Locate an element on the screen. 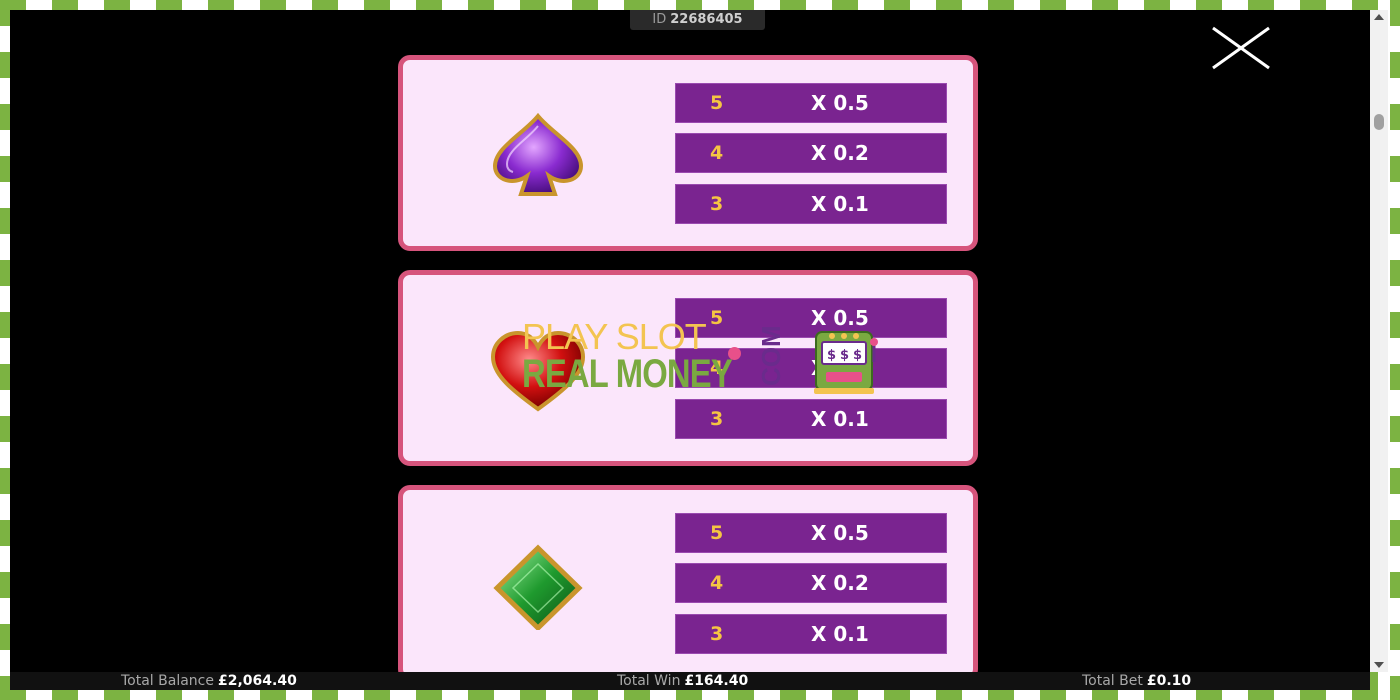  total-bet: Total Bet £0.10 is located at coordinates (1136, 681).